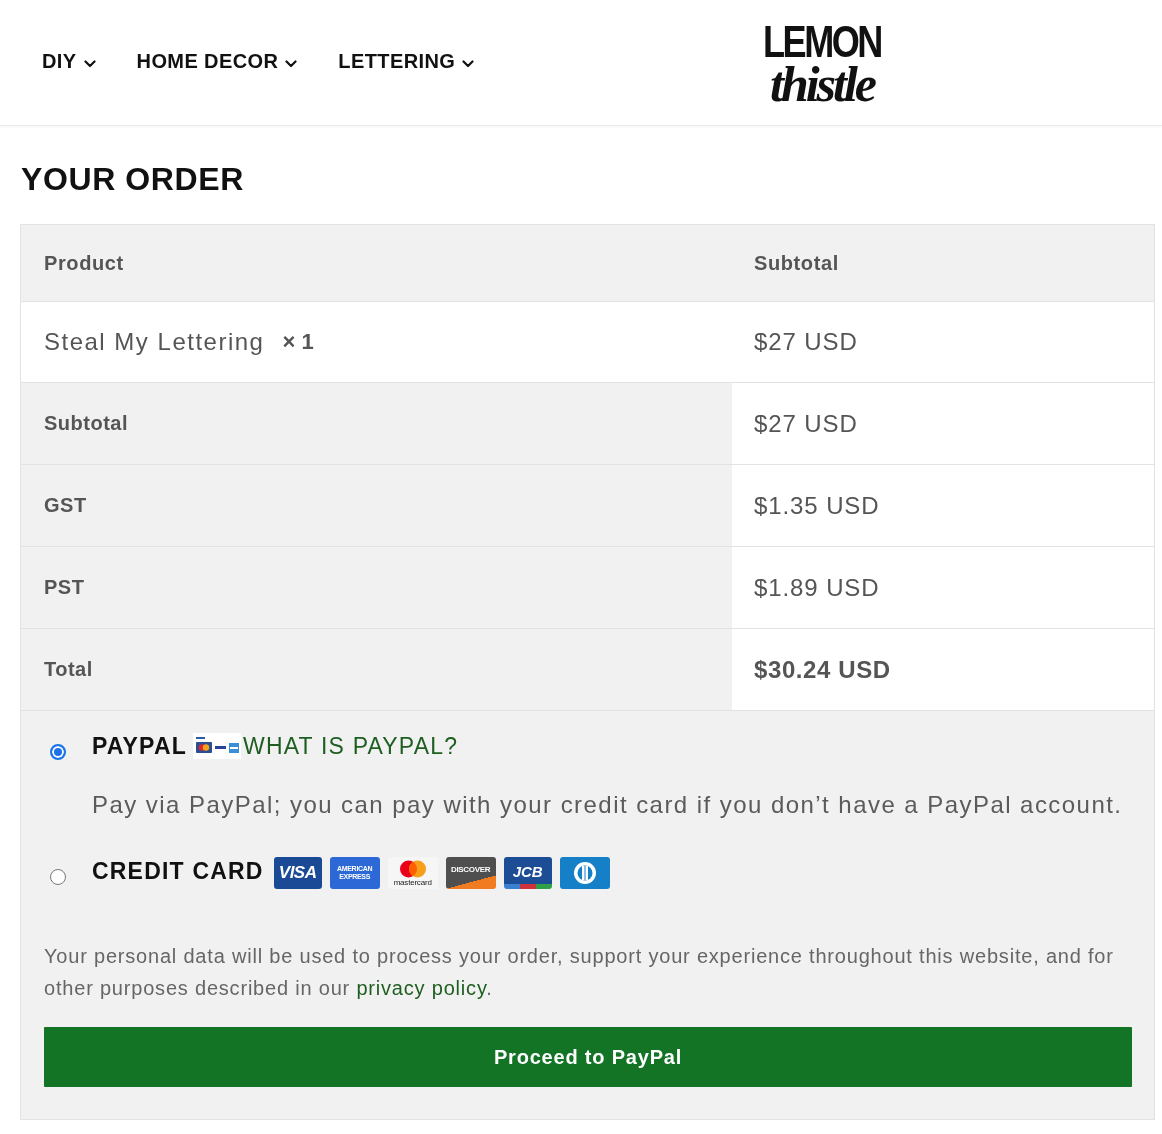 The height and width of the screenshot is (1134, 1162). Describe the element at coordinates (132, 179) in the screenshot. I see `section-heading: YOUR ORDER` at that location.